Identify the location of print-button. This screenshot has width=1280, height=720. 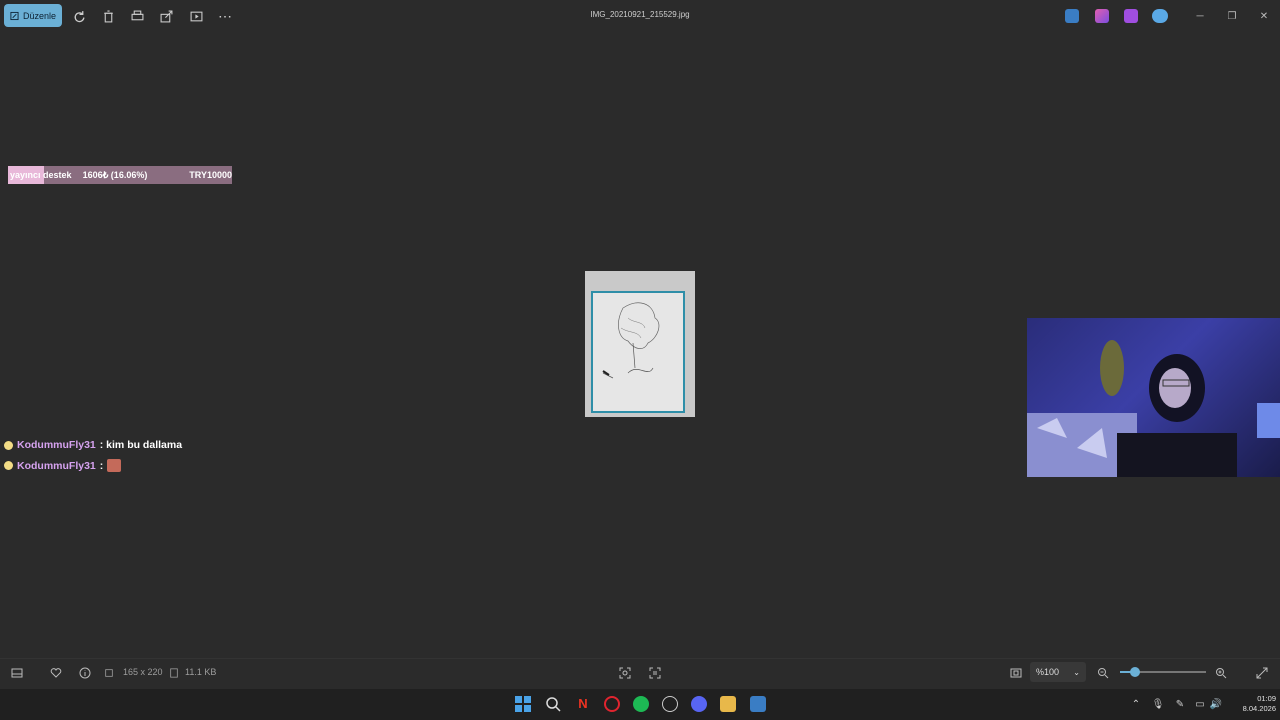
(137, 16).